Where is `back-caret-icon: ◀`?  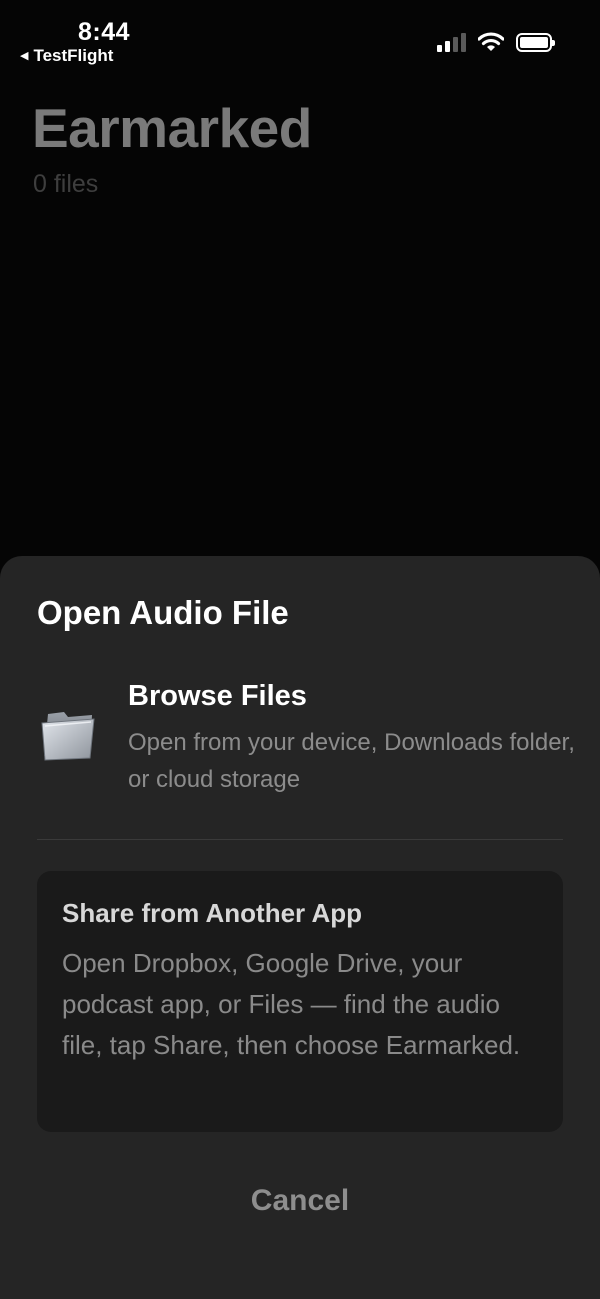
back-caret-icon: ◀ is located at coordinates (24, 55).